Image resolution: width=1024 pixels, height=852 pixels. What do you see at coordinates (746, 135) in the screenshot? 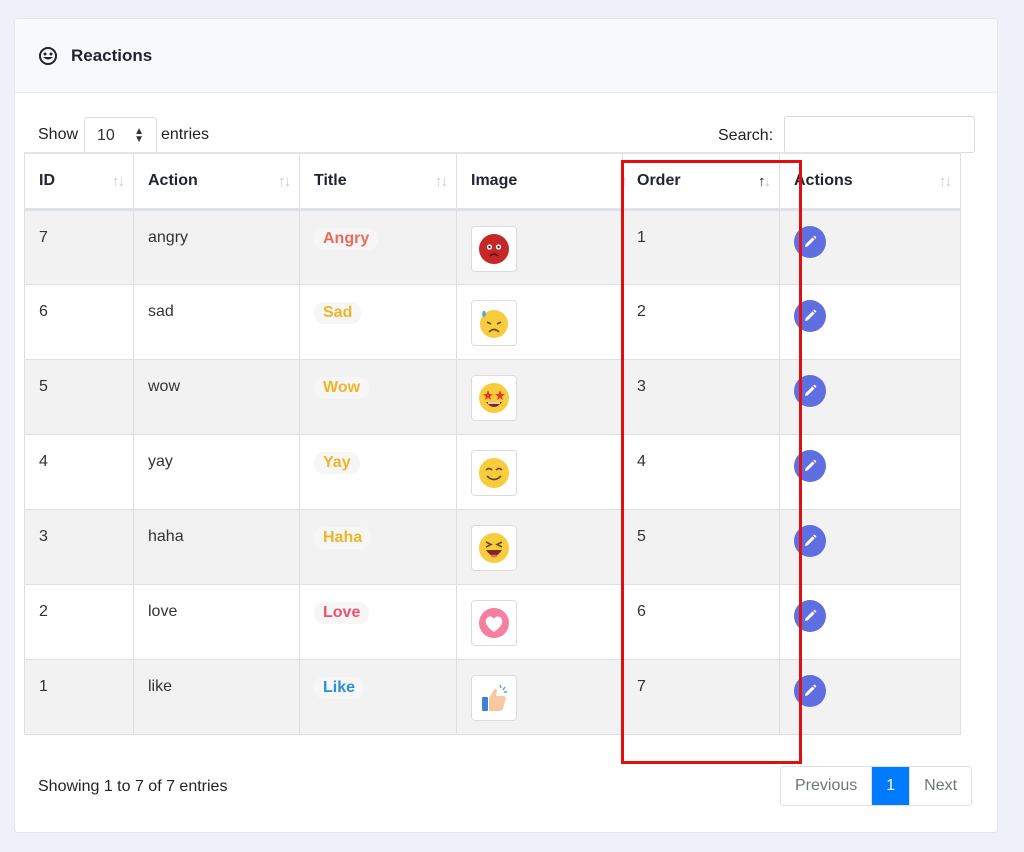
I see `search-label: Search:` at bounding box center [746, 135].